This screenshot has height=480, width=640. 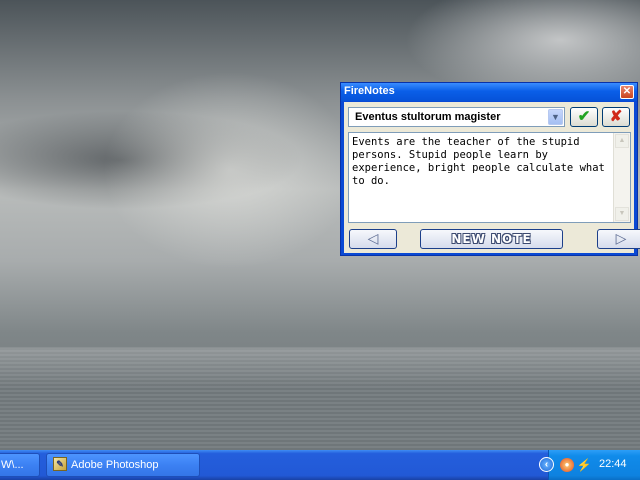 I want to click on taskbar-button-label: Adobe Photoshop, so click(x=115, y=465).